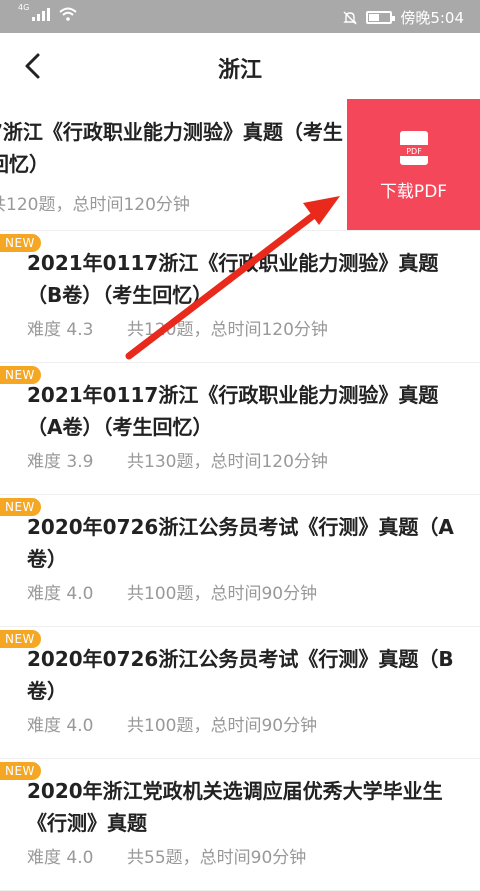 The image size is (480, 891). I want to click on pdf-file-icon: PDF, so click(414, 148).